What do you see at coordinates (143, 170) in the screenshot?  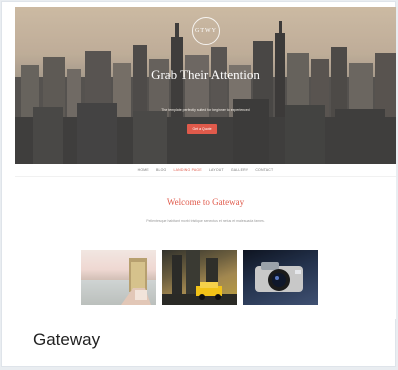 I see `nav-item-home: HOME` at bounding box center [143, 170].